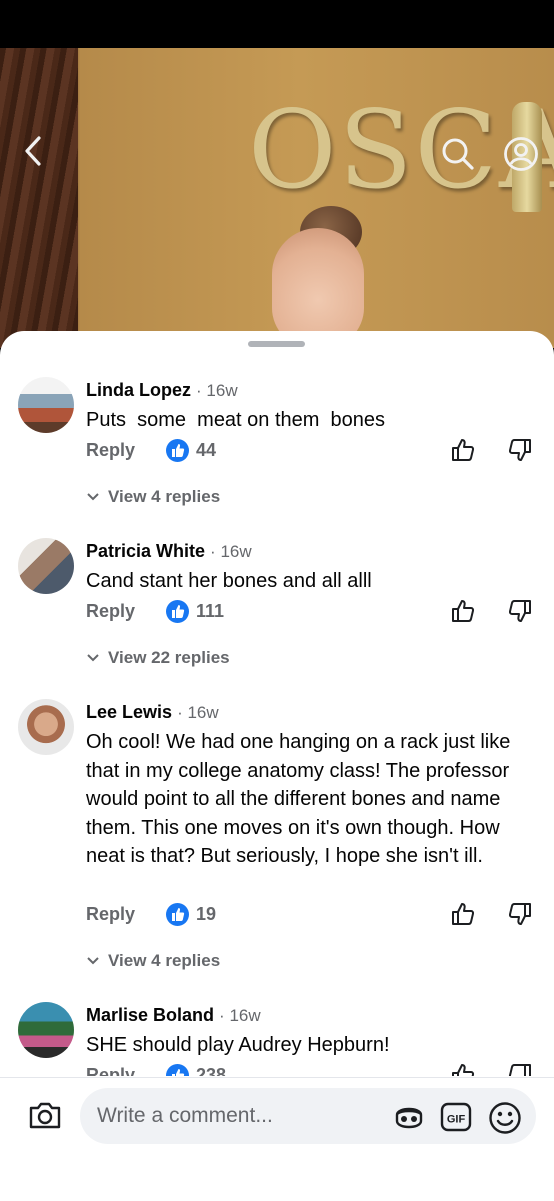 The image size is (554, 1201). Describe the element at coordinates (145, 551) in the screenshot. I see `commenter-name: Patricia White` at that location.